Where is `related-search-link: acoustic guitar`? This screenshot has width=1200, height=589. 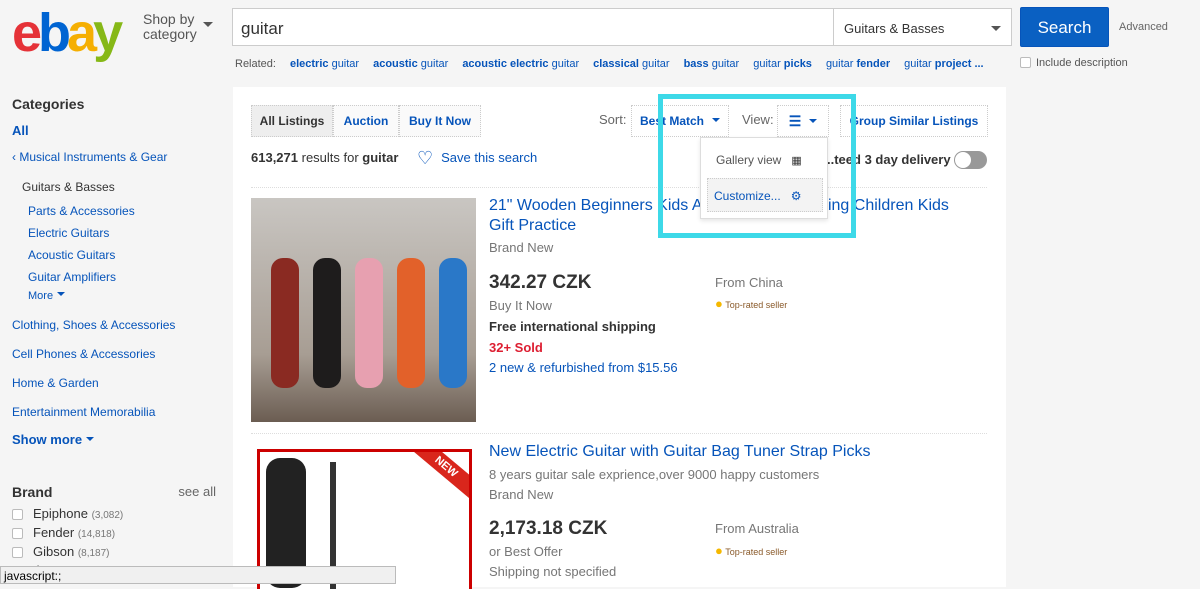
related-search-link: acoustic guitar is located at coordinates (410, 64).